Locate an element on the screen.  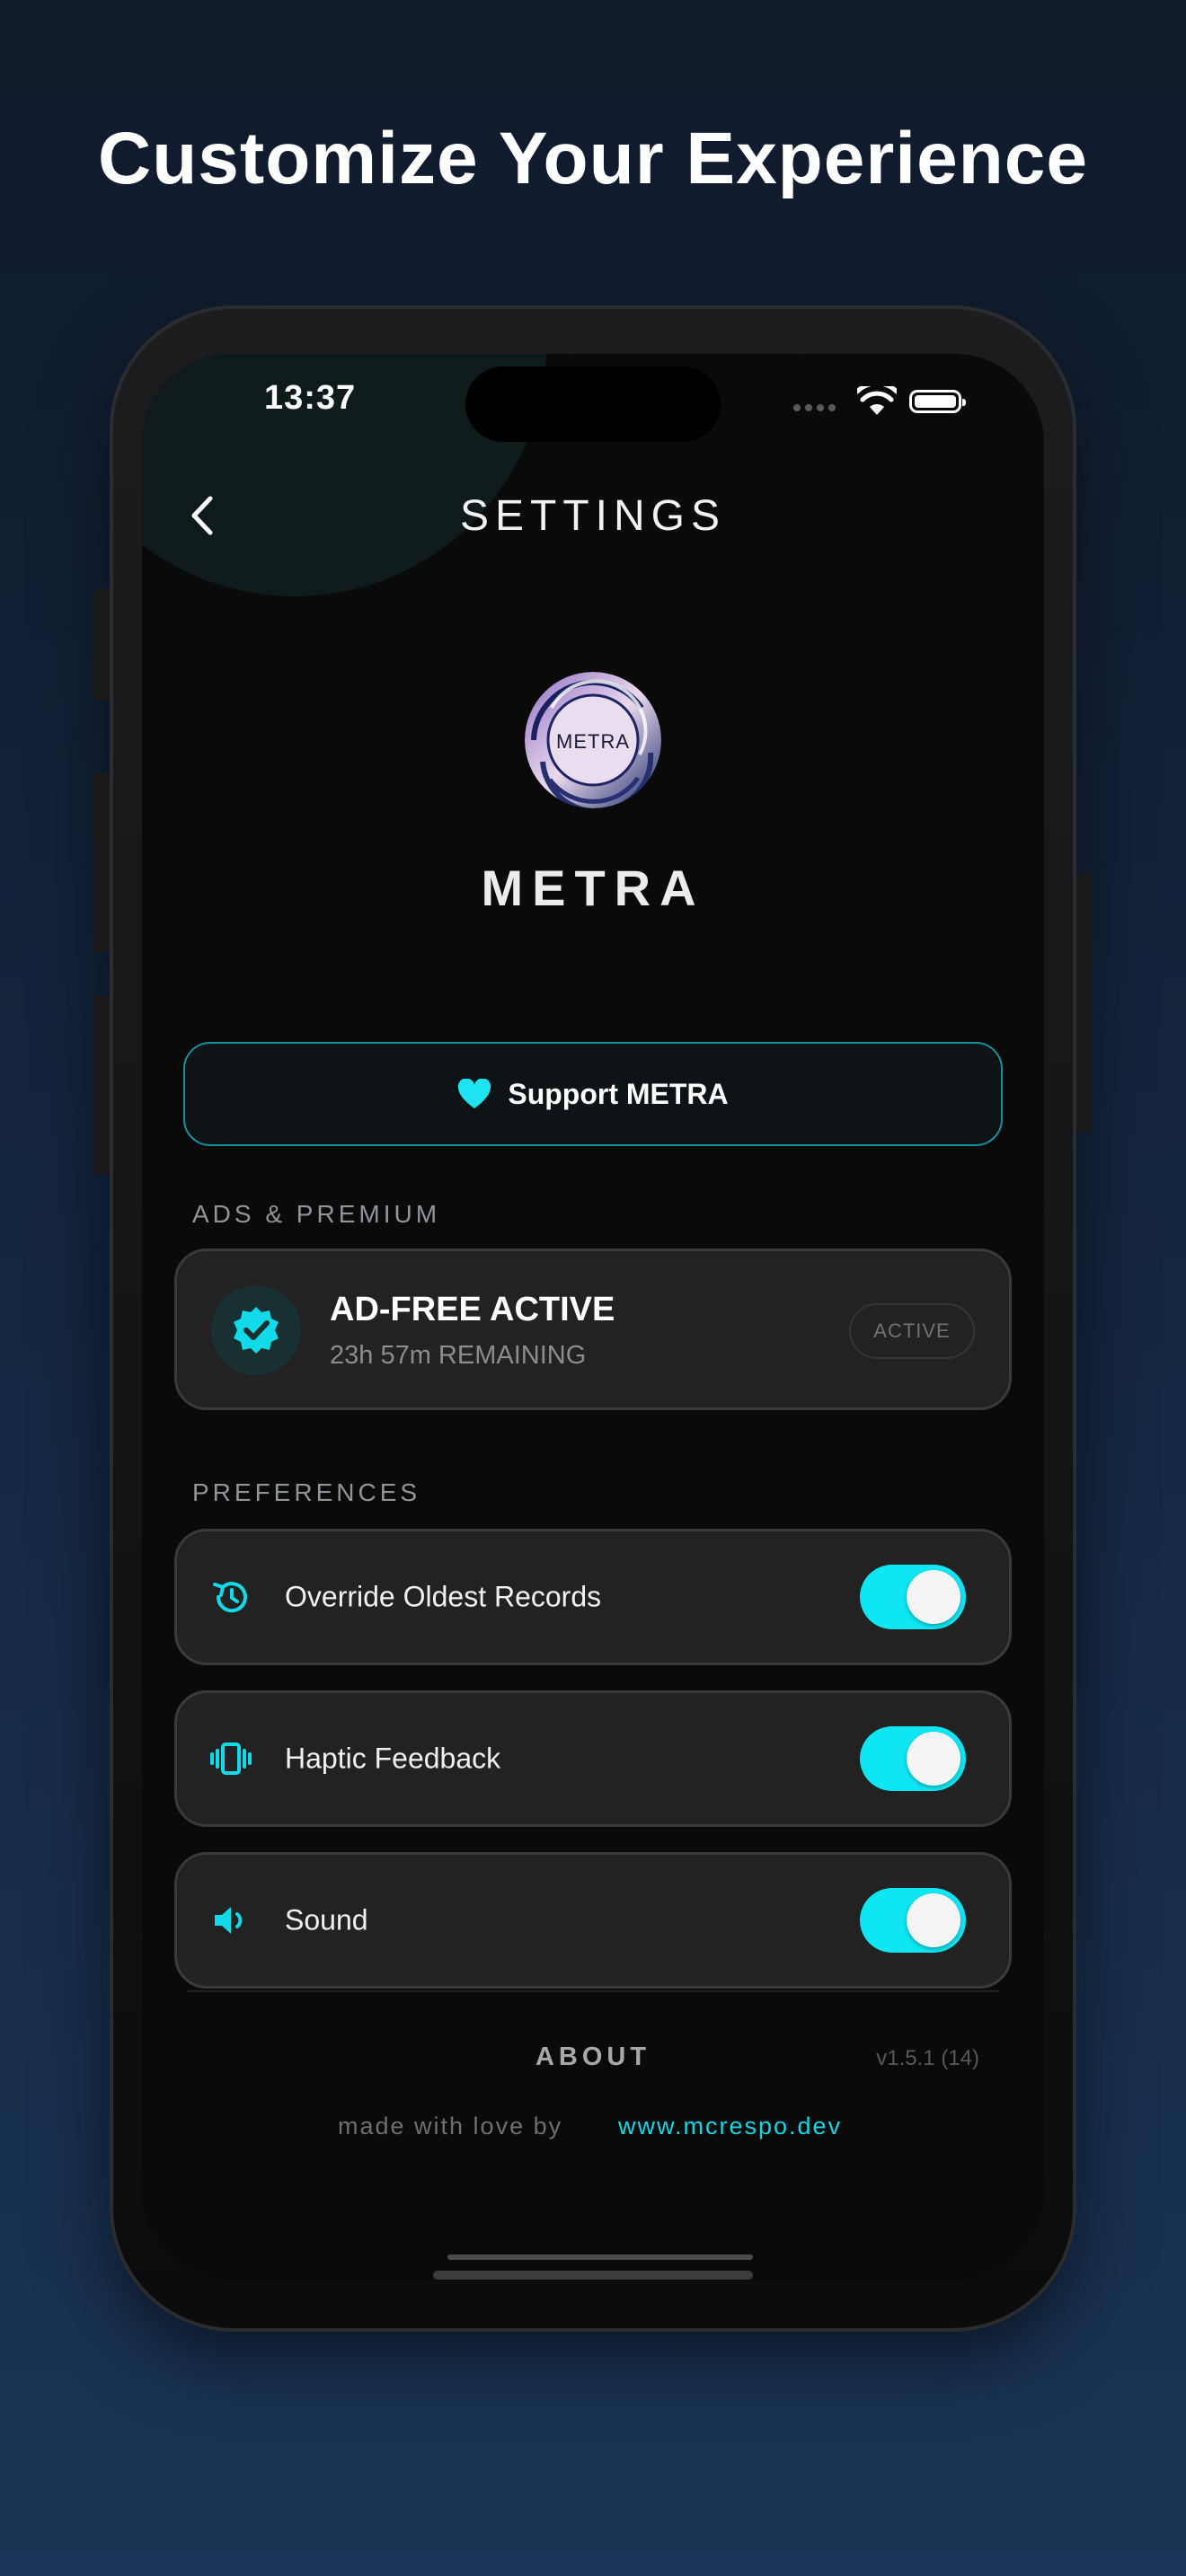
status-icons is located at coordinates (879, 401).